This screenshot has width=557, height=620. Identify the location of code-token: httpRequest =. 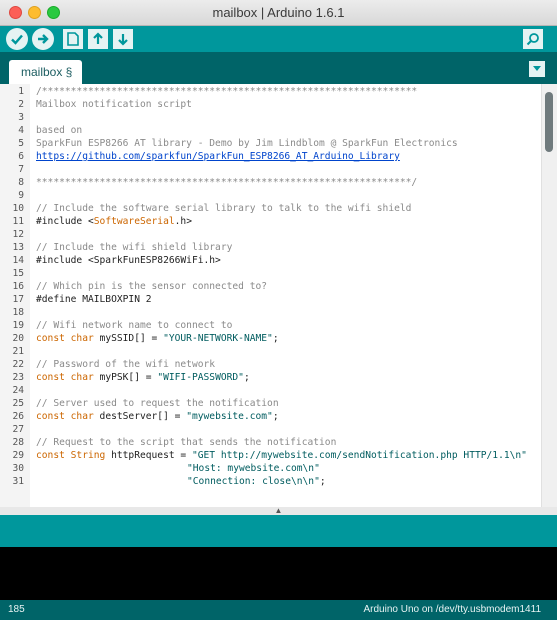
(148, 455).